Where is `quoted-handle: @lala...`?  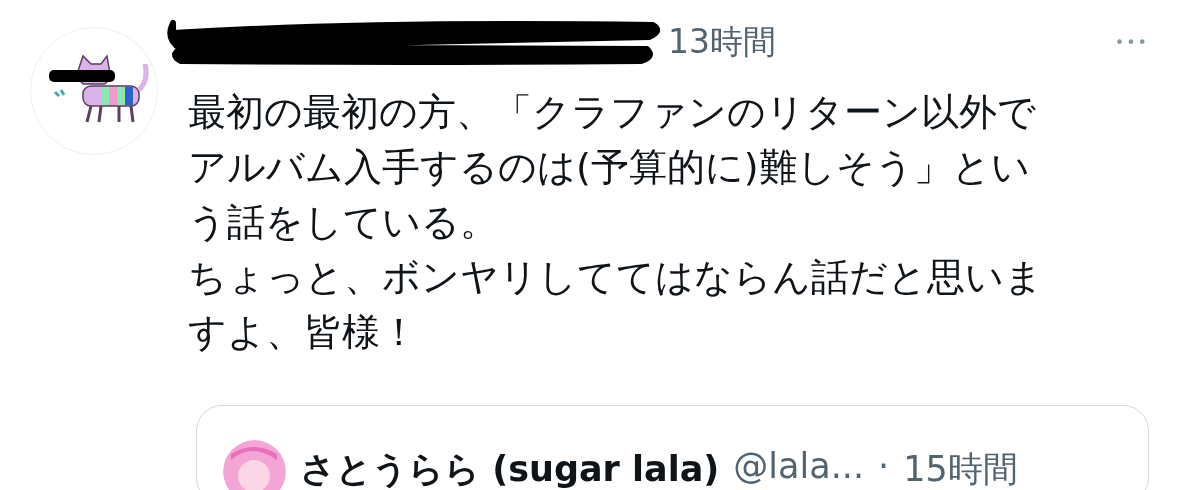 quoted-handle: @lala... is located at coordinates (798, 466).